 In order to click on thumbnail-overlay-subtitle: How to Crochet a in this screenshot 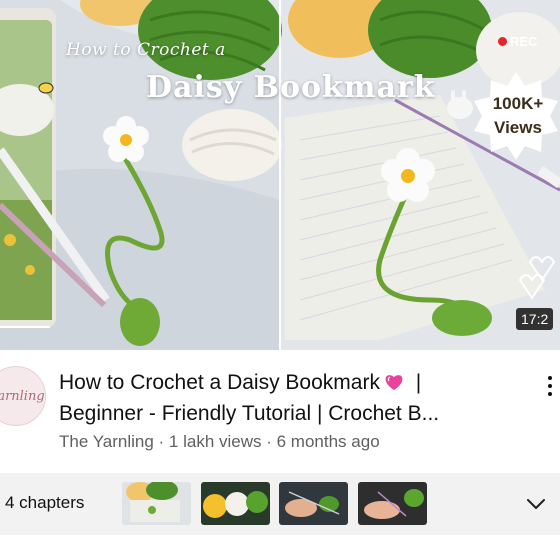, I will do `click(146, 50)`.